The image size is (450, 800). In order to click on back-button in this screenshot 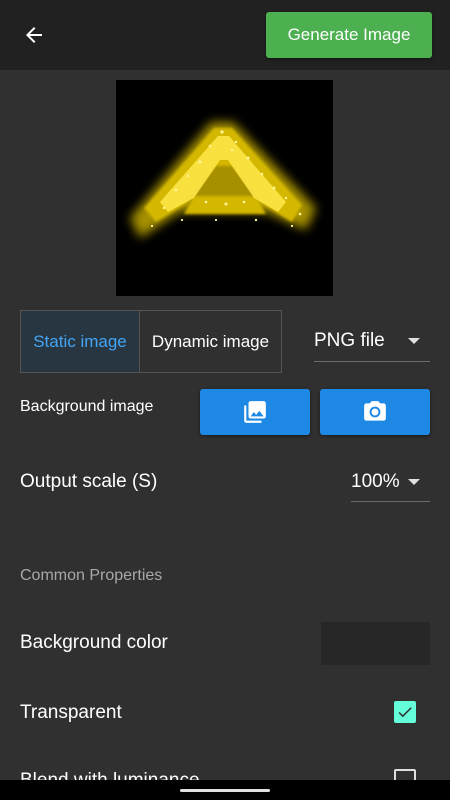, I will do `click(34, 35)`.